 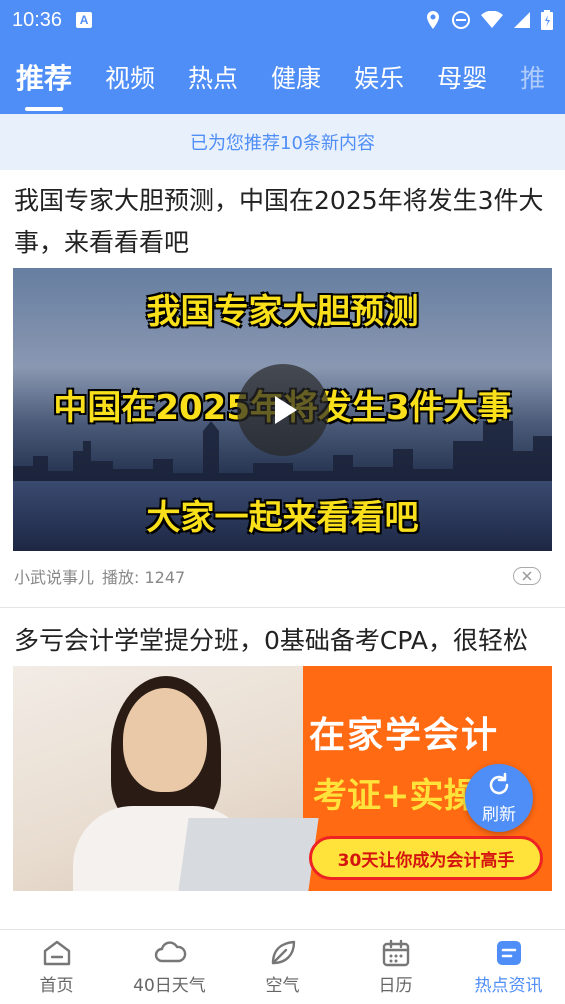 What do you see at coordinates (169, 967) in the screenshot?
I see `nav-40day-weather: 40日天气` at bounding box center [169, 967].